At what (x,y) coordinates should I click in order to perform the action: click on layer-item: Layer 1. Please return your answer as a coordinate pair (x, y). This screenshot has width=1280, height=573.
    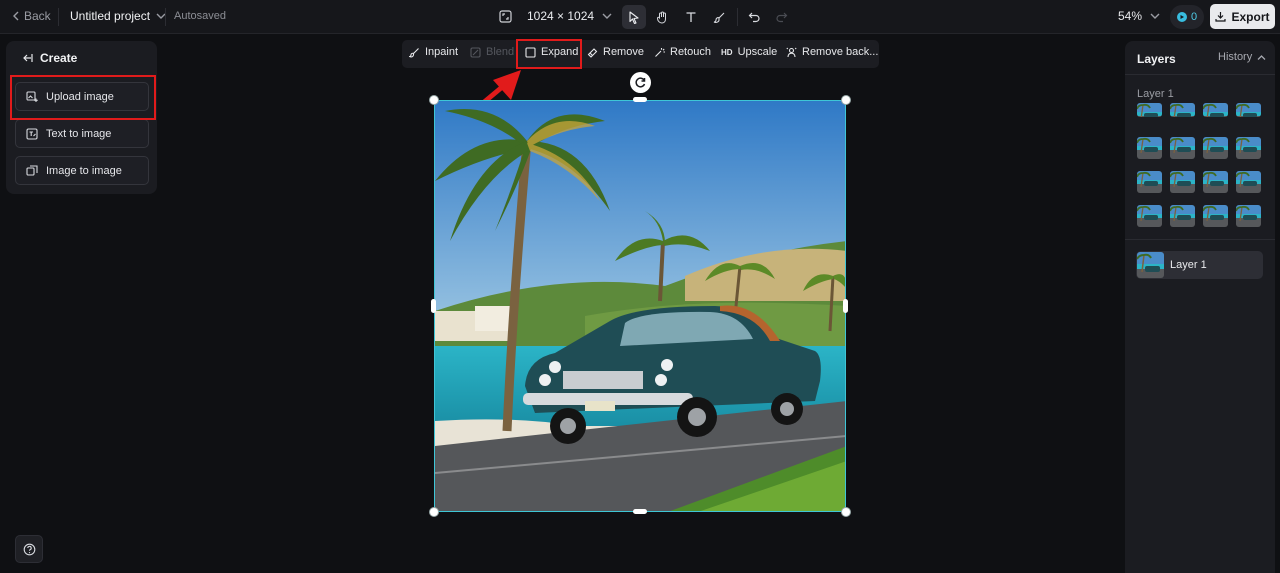
    Looking at the image, I should click on (1199, 265).